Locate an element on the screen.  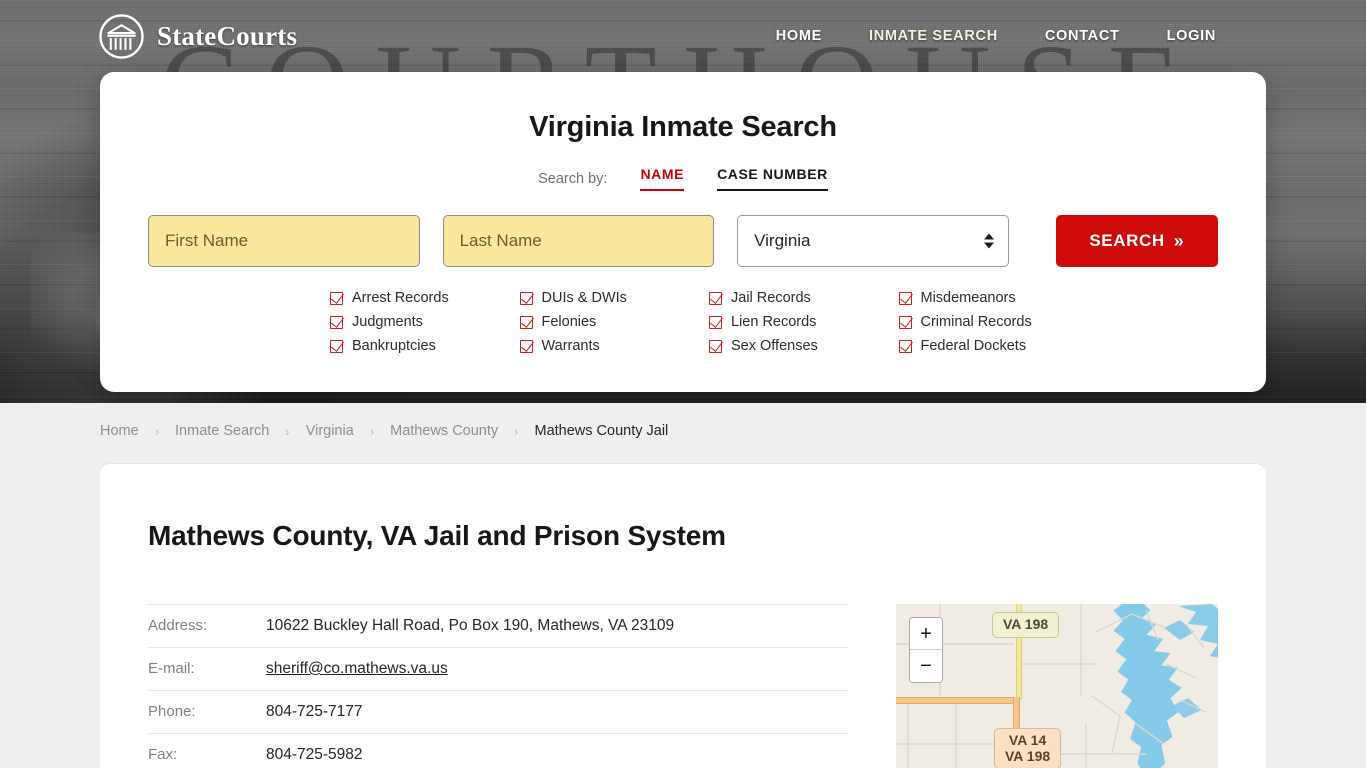
breadcrumb-item-current: Mathews County Jail is located at coordinates (601, 431).